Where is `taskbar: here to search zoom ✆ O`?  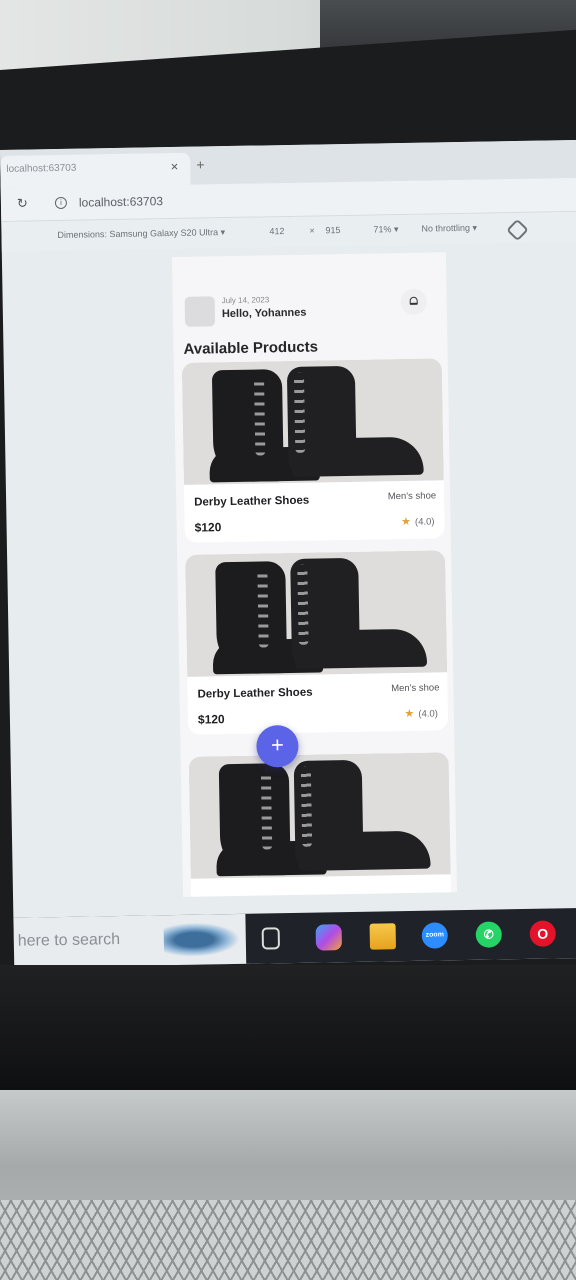 taskbar: here to search zoom ✆ O is located at coordinates (294, 937).